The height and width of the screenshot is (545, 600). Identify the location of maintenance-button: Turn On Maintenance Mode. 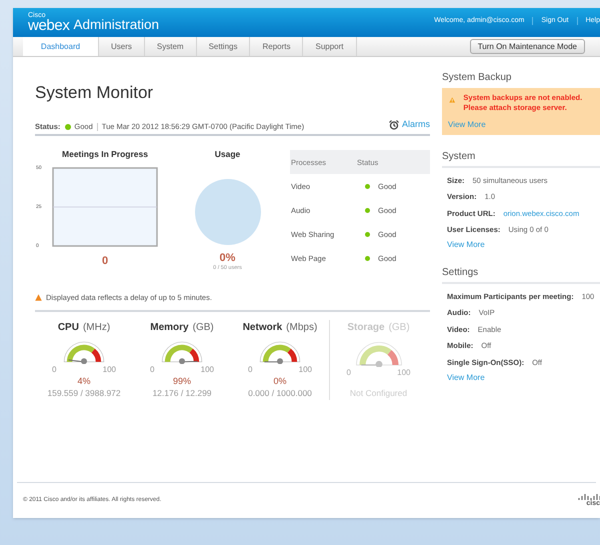
(527, 46).